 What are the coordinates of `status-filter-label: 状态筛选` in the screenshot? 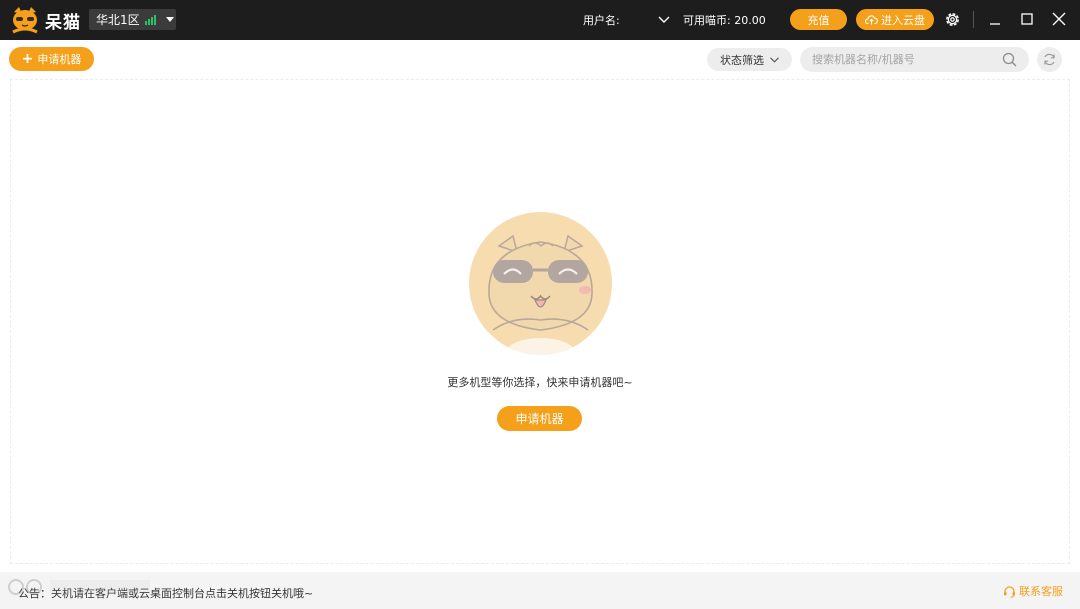 It's located at (742, 60).